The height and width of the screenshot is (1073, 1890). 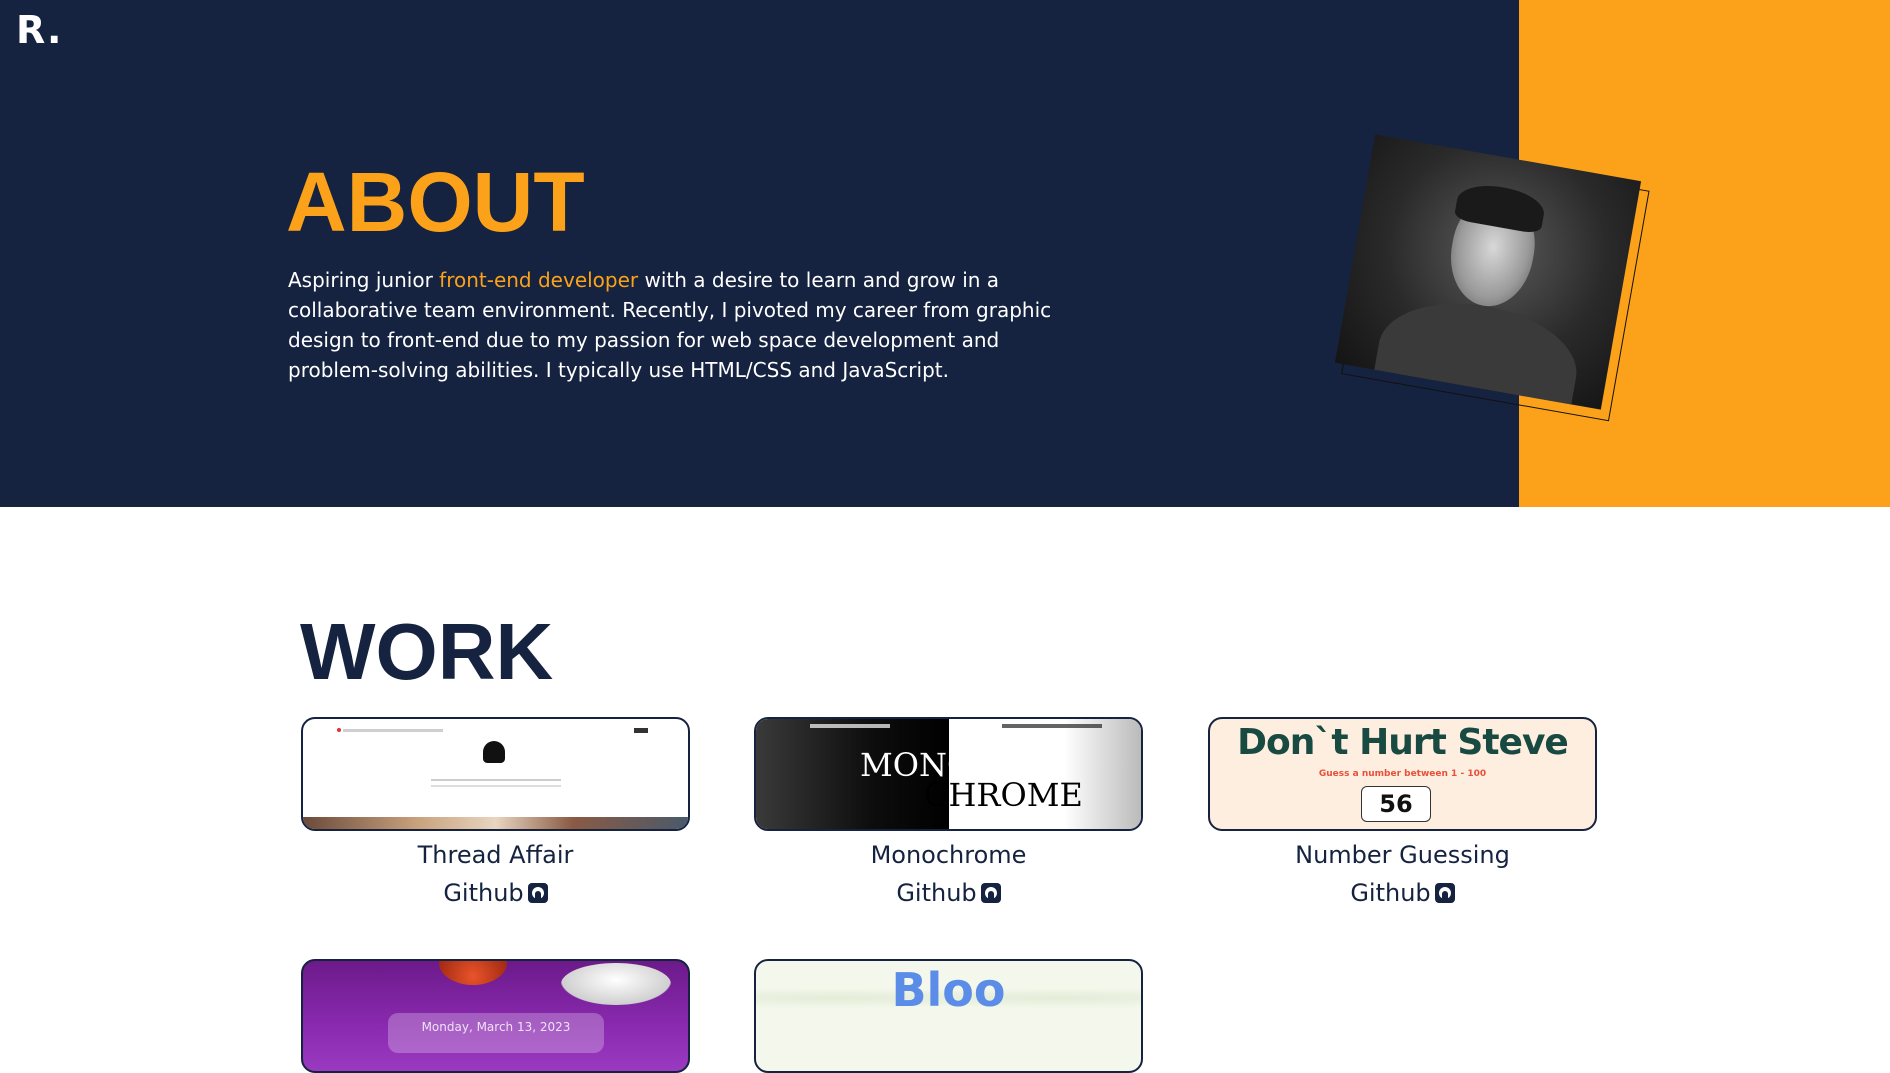 I want to click on work-title: WORK, so click(x=427, y=651).